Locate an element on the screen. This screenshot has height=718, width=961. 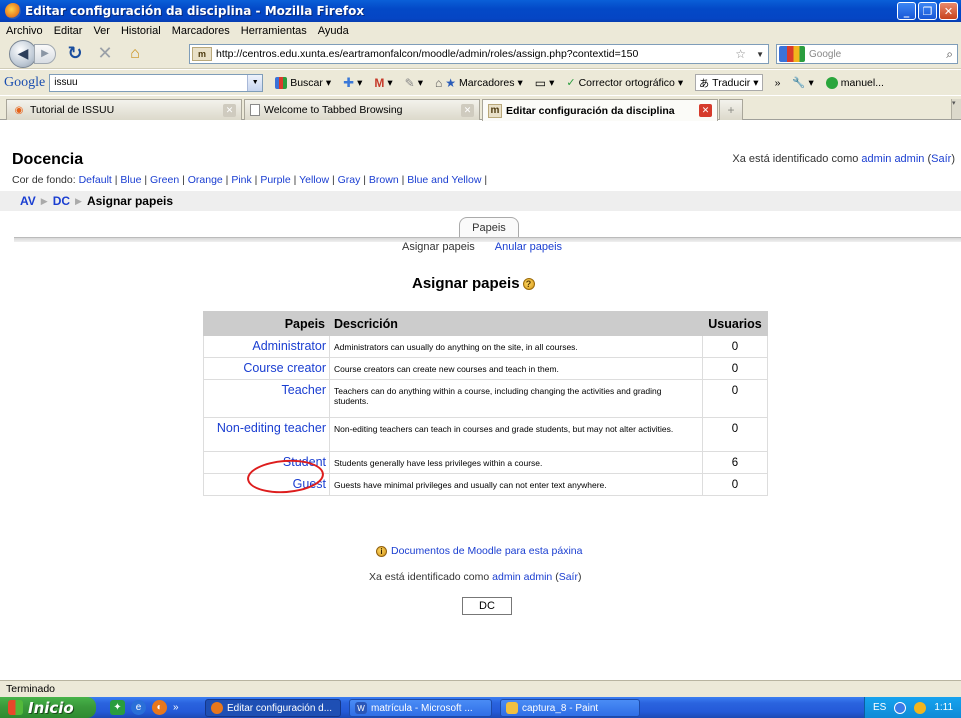
minimize-button: _ is located at coordinates (906, 11).